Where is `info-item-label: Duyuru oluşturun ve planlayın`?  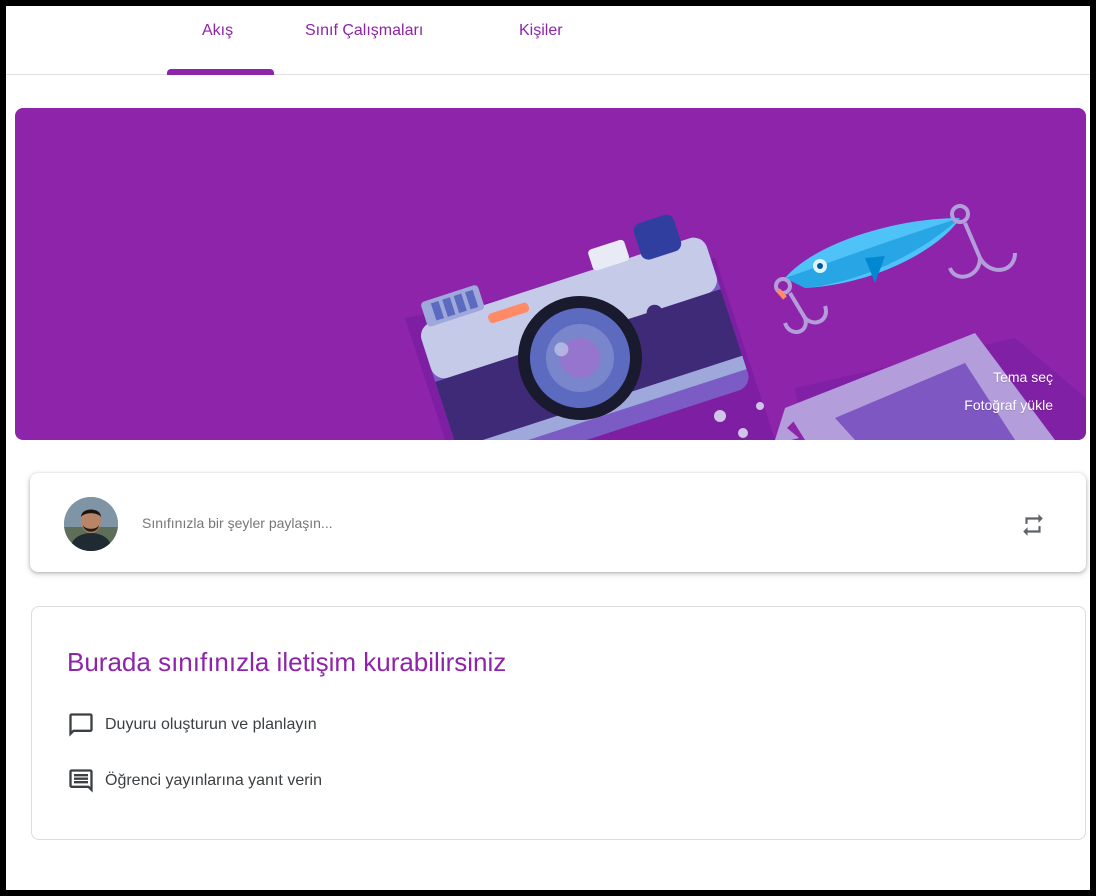 info-item-label: Duyuru oluşturun ve planlayın is located at coordinates (211, 724).